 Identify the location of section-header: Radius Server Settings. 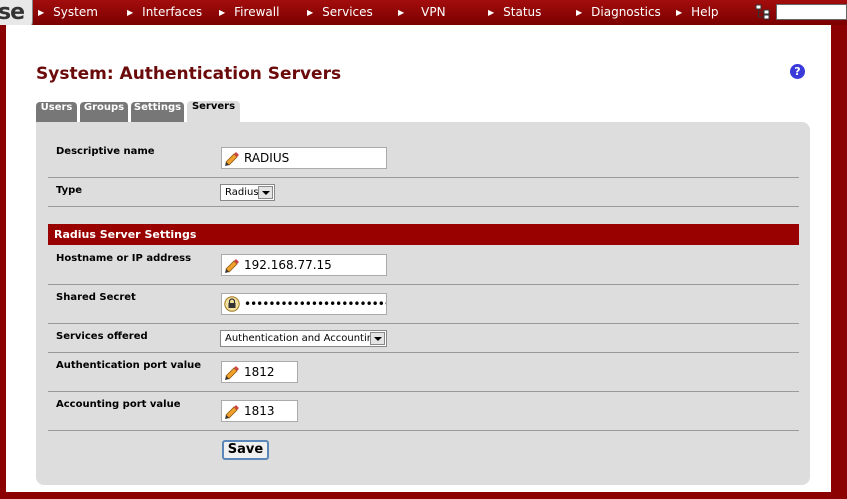
(423, 234).